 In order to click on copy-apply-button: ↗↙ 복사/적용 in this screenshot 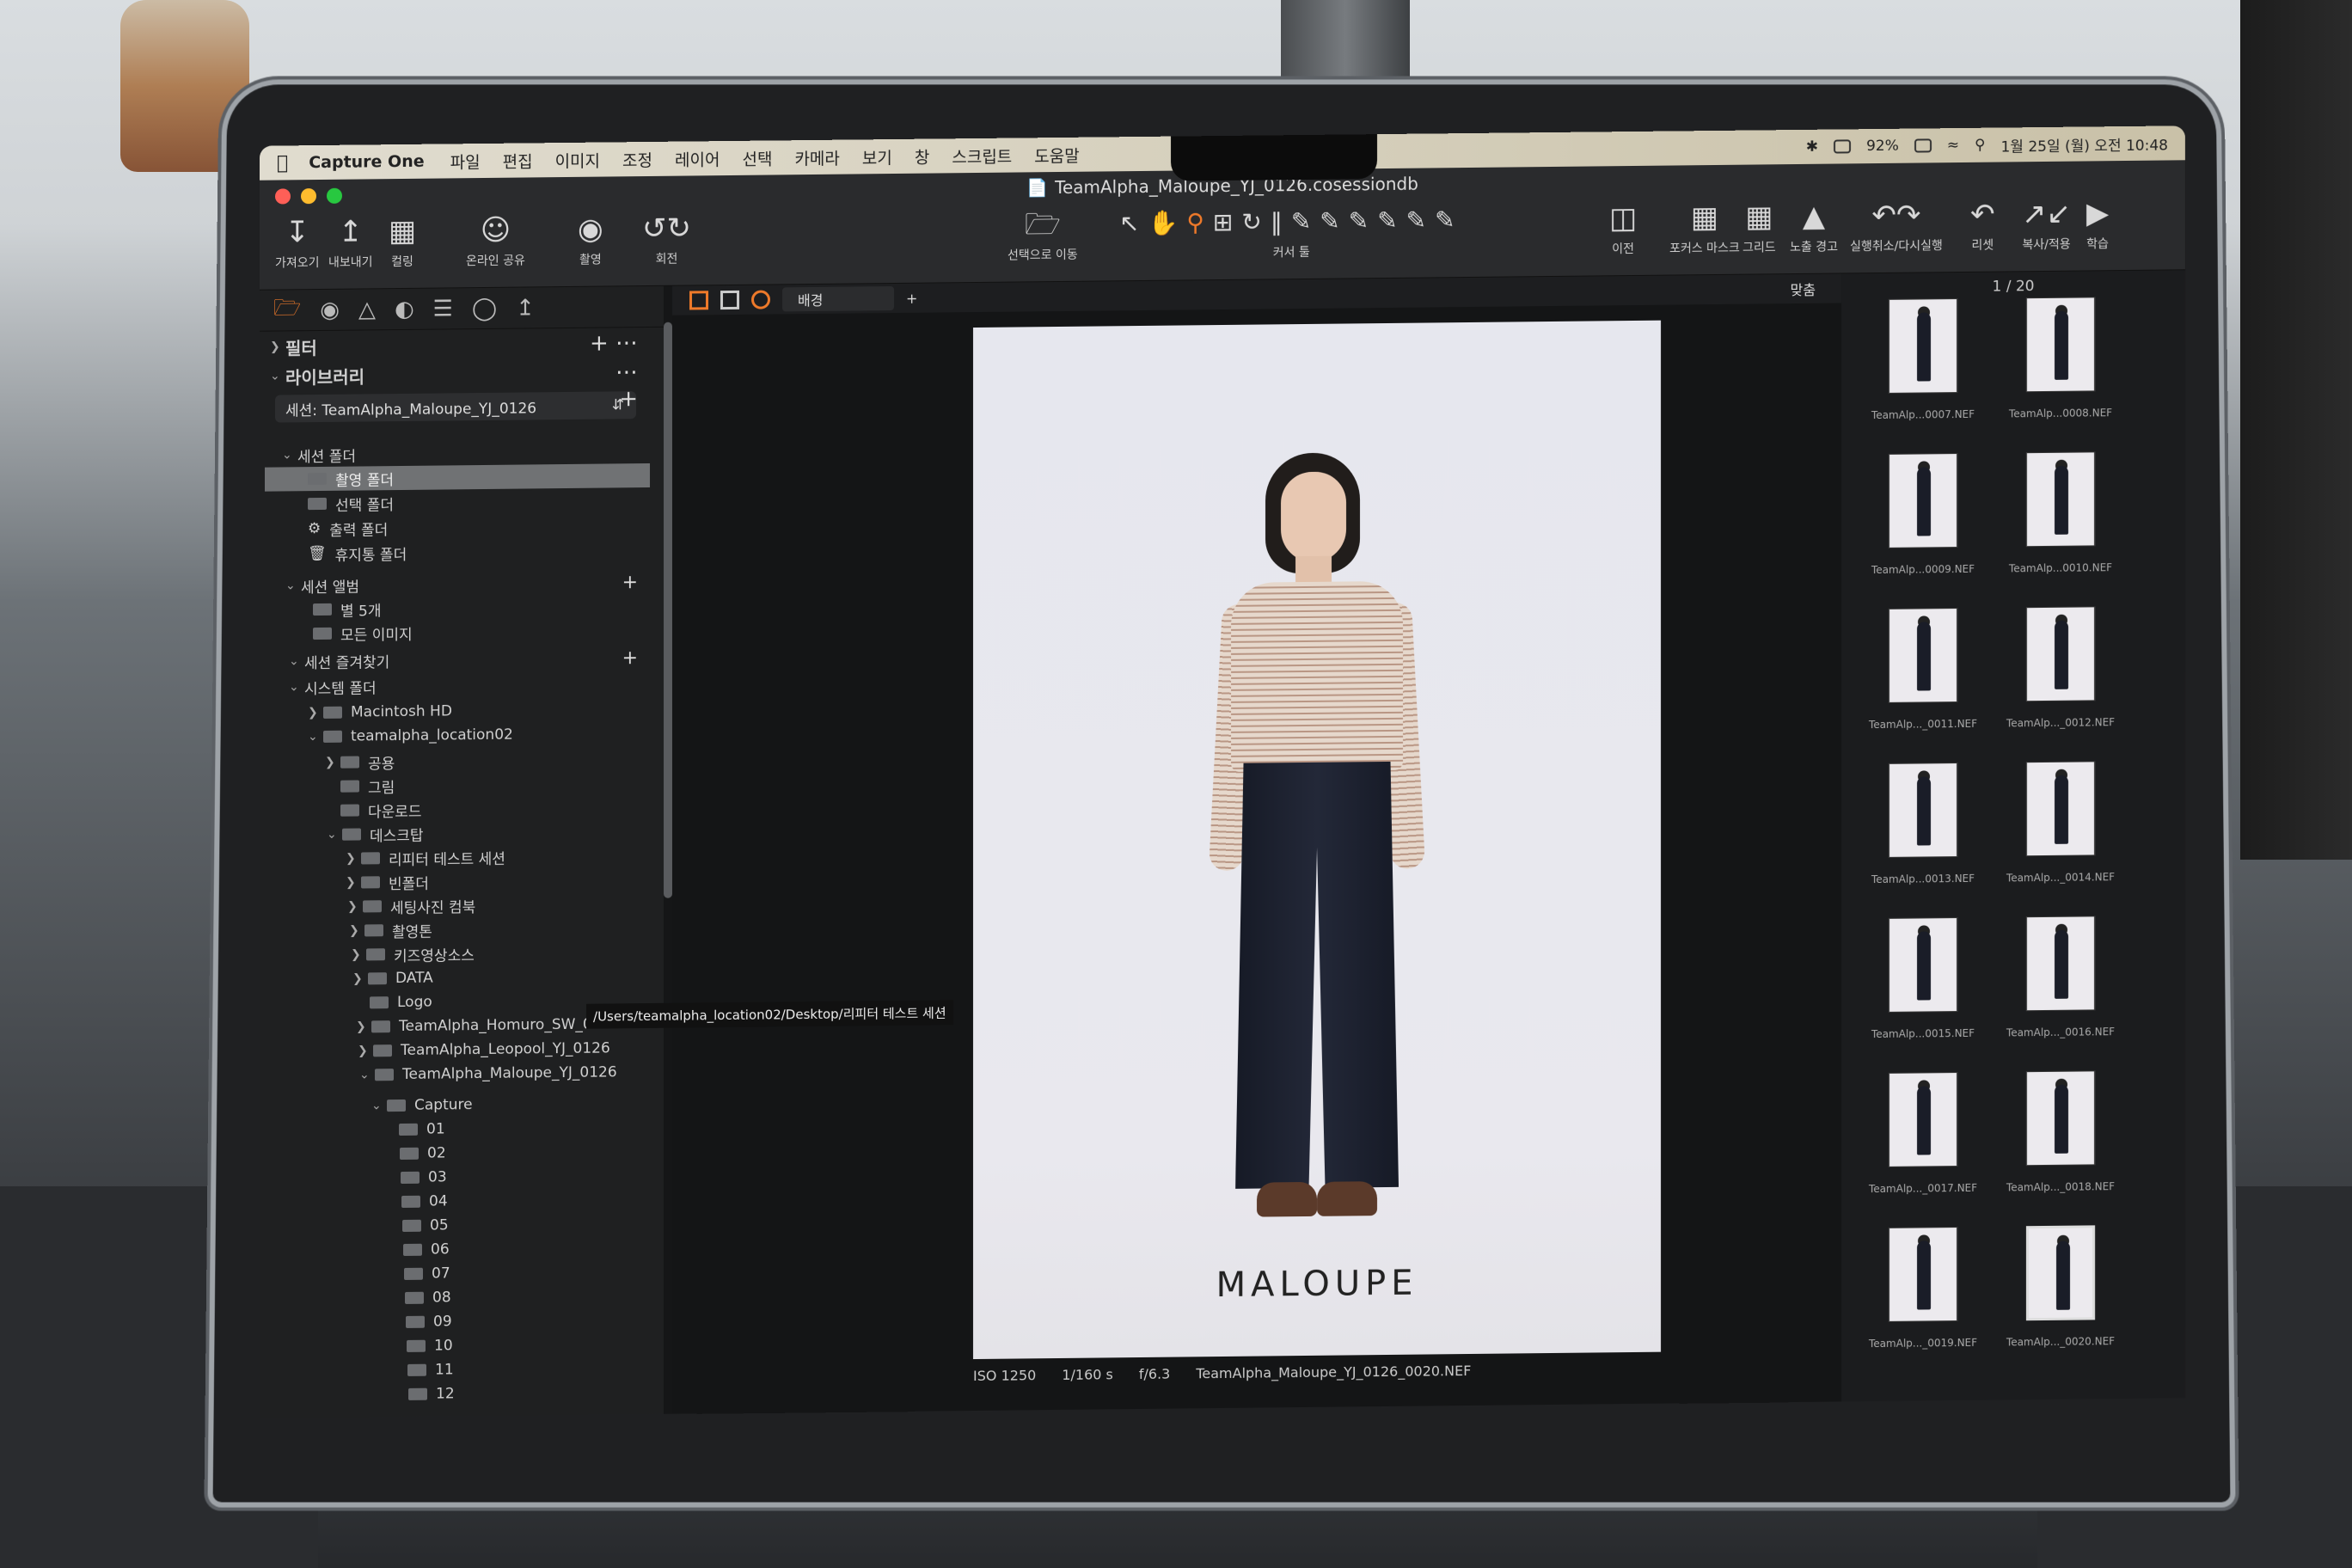, I will do `click(2046, 225)`.